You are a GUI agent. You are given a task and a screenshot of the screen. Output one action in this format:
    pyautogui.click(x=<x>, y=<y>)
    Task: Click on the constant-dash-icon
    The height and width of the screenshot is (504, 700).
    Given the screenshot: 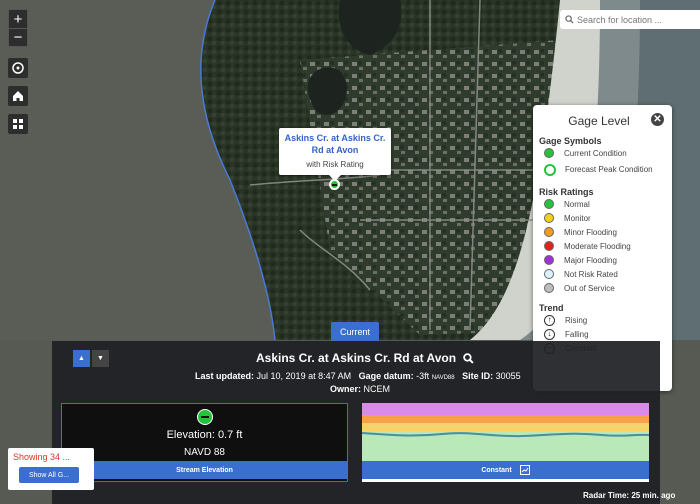 What is the action you would take?
    pyautogui.click(x=334, y=184)
    